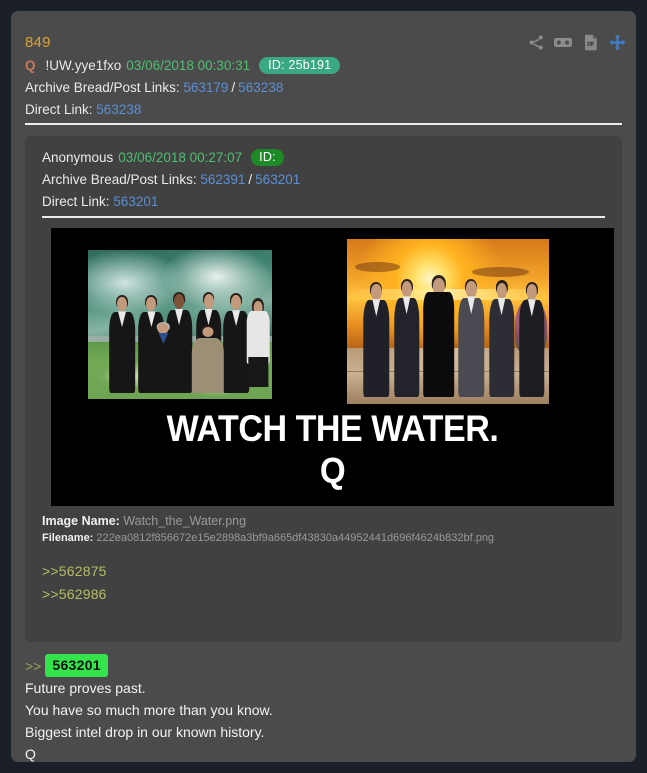  I want to click on figure-standing-center, so click(439, 336).